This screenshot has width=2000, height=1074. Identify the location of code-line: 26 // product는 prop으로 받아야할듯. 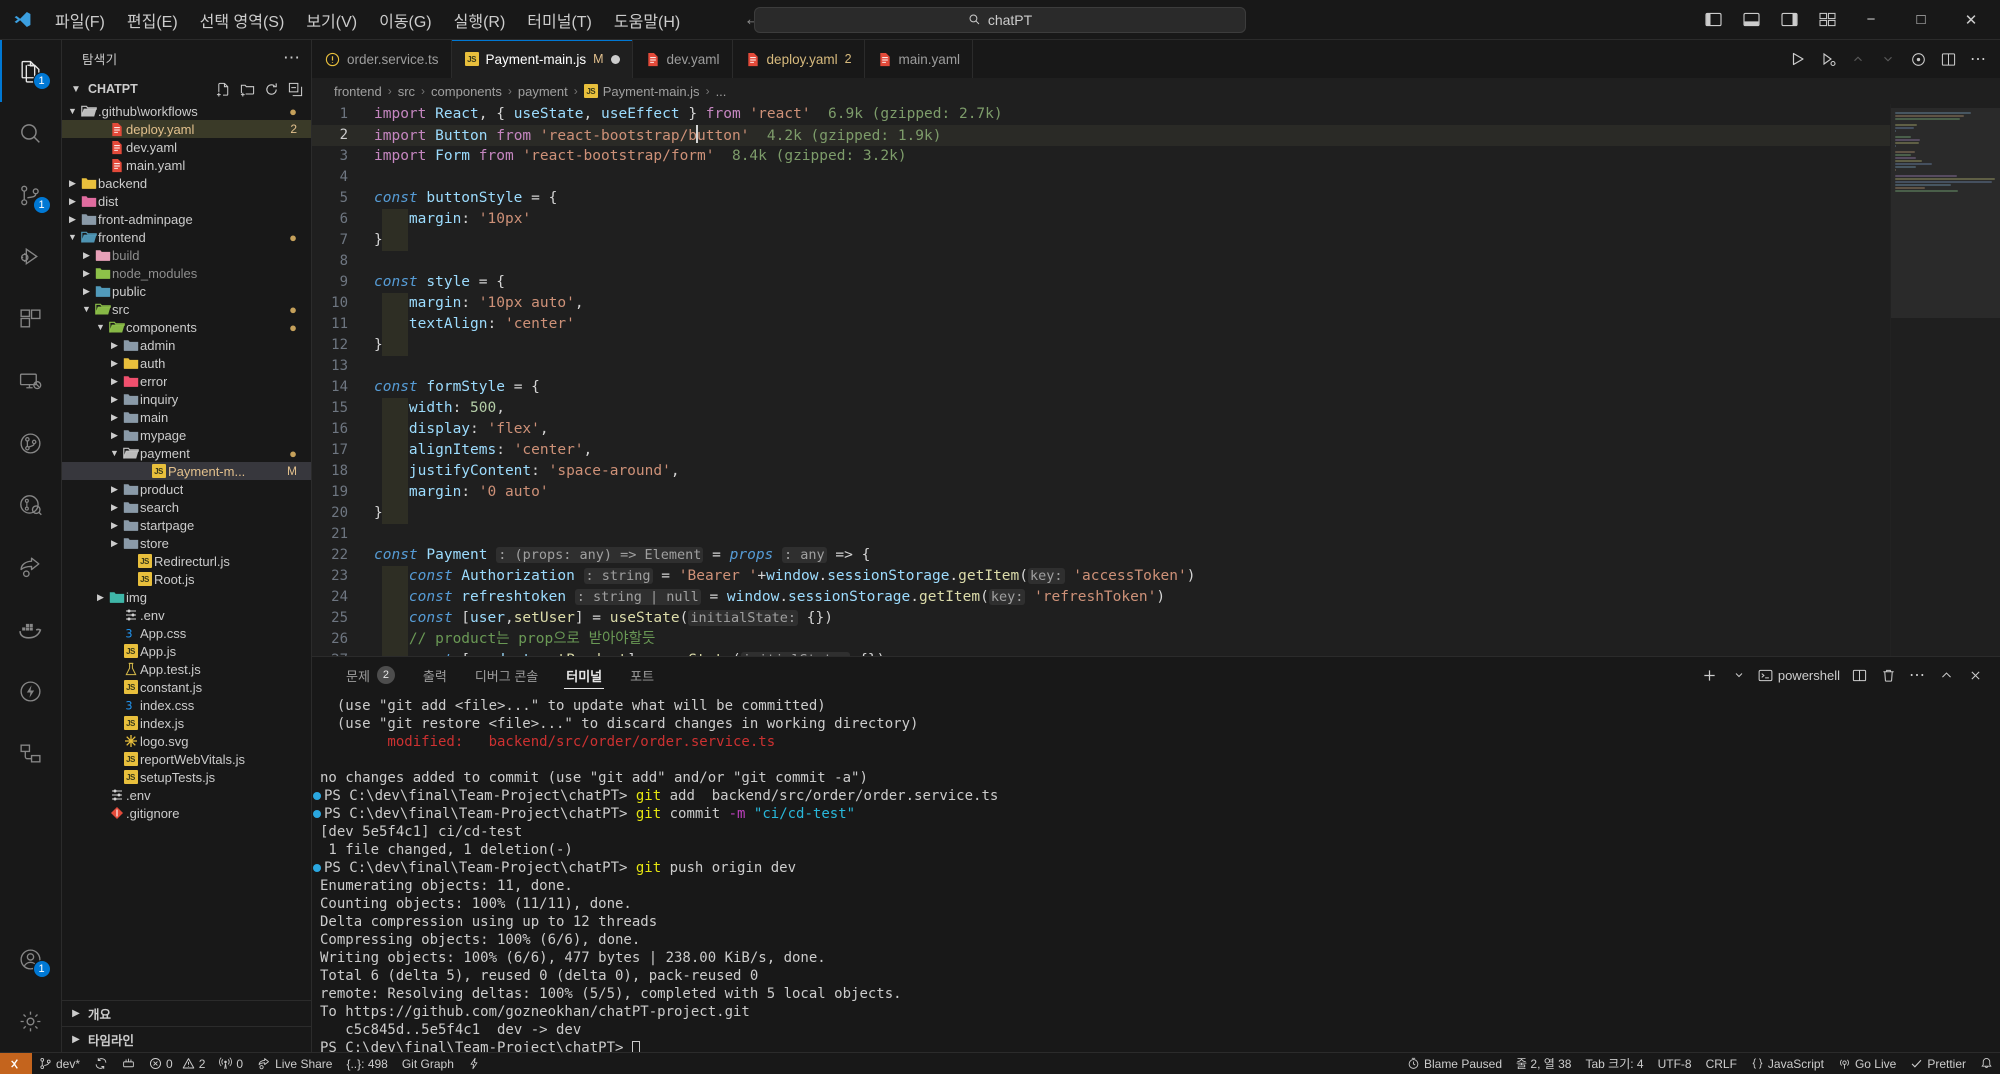
(1101, 639).